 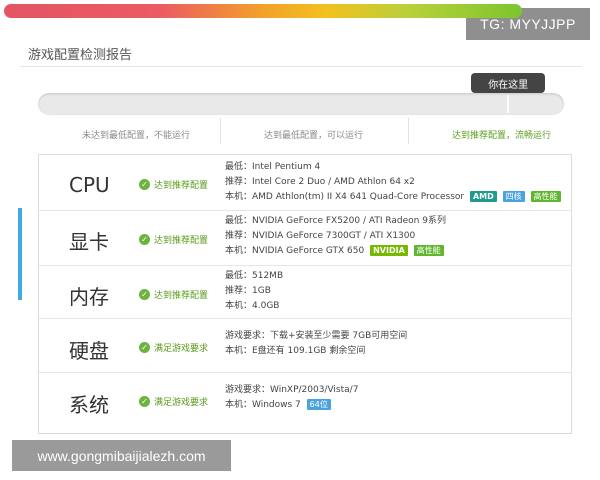 What do you see at coordinates (80, 55) in the screenshot?
I see `page-title: 游戏配置检测报告` at bounding box center [80, 55].